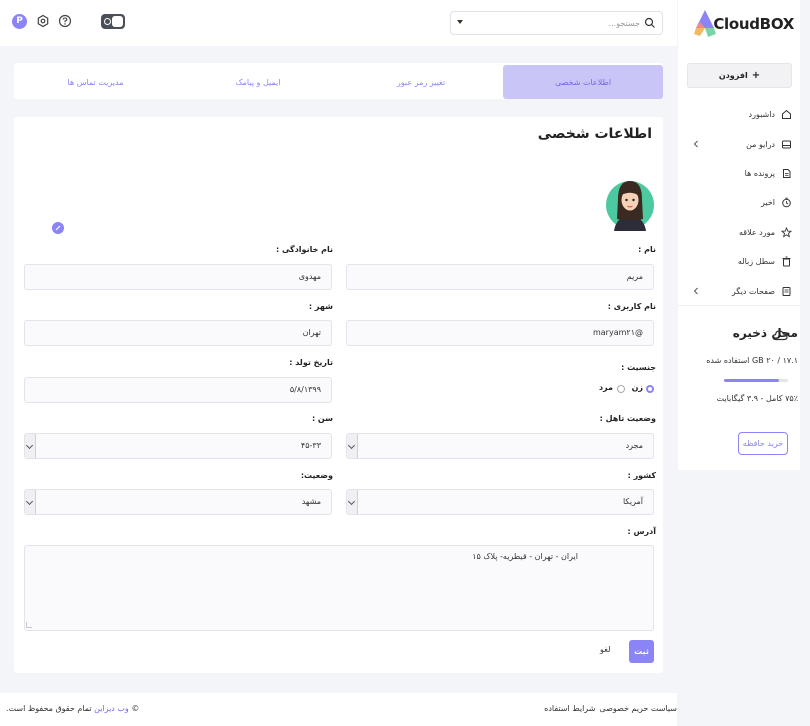 The width and height of the screenshot is (810, 726). Describe the element at coordinates (95, 82) in the screenshot. I see `tab-manage-contacts: مدیریت تماس ها` at that location.